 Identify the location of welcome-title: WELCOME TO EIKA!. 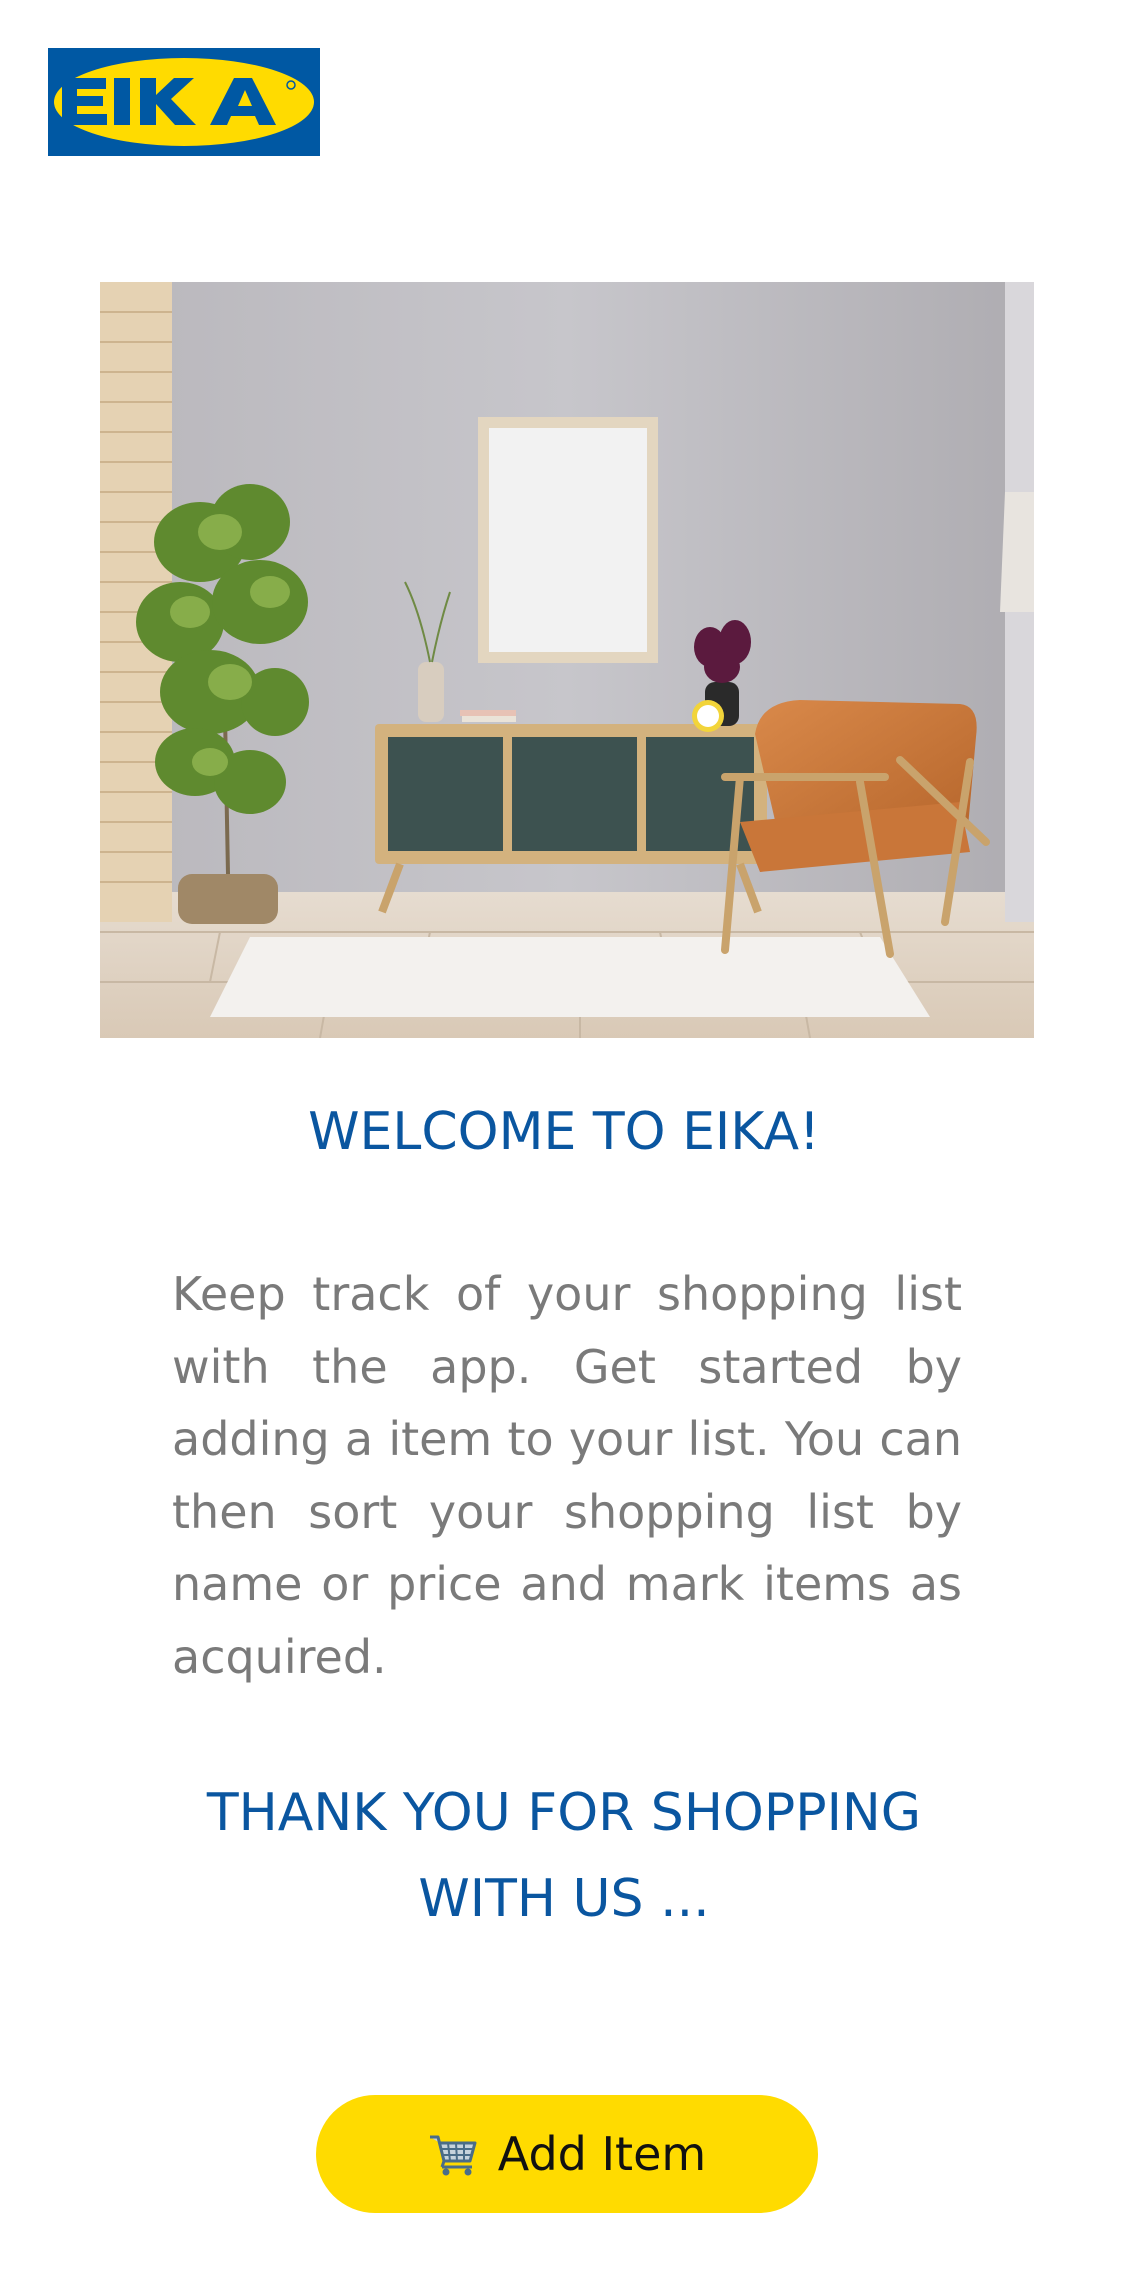
(564, 1132).